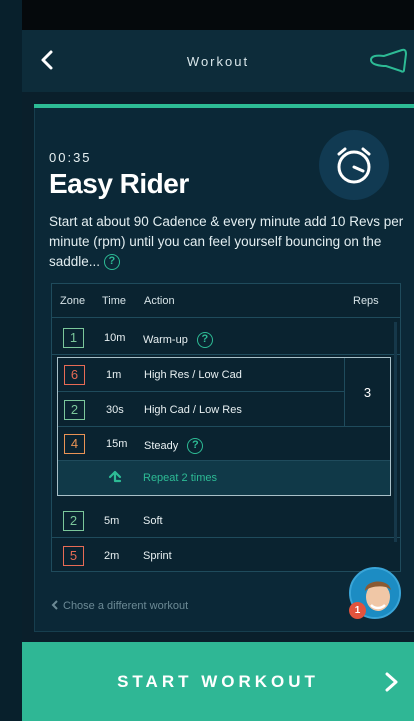 This screenshot has height=721, width=414. I want to click on row-time: 5m, so click(112, 521).